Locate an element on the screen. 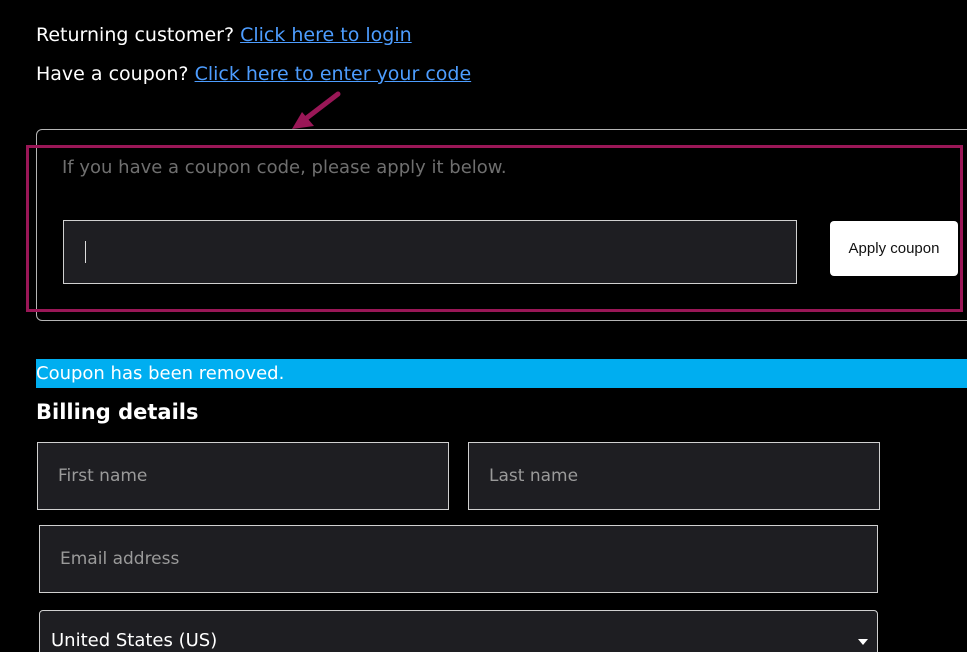  coupon-removed-message: Coupon has been removed. is located at coordinates (501, 373).